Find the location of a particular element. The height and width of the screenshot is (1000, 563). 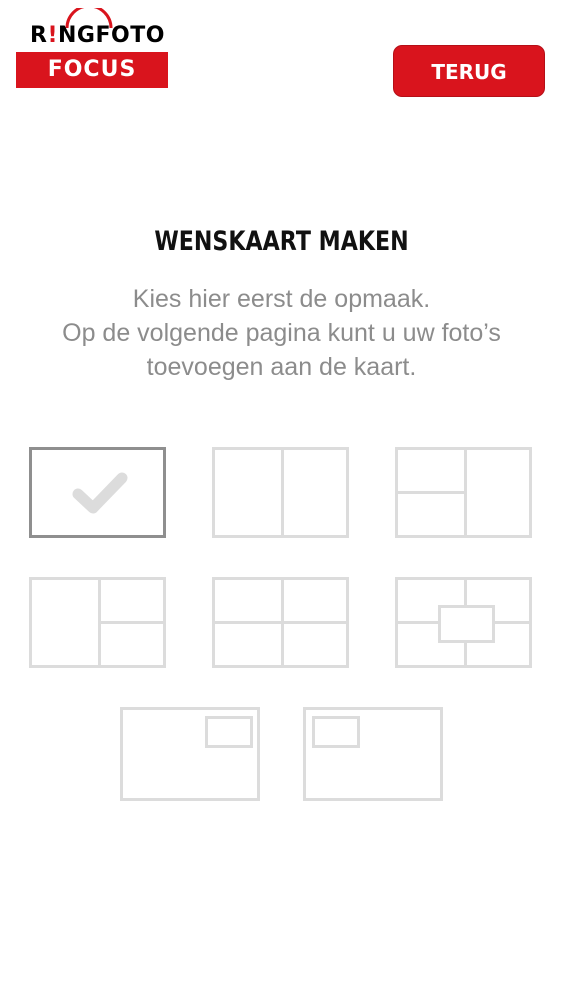

layout-option-four-grid is located at coordinates (280, 622).